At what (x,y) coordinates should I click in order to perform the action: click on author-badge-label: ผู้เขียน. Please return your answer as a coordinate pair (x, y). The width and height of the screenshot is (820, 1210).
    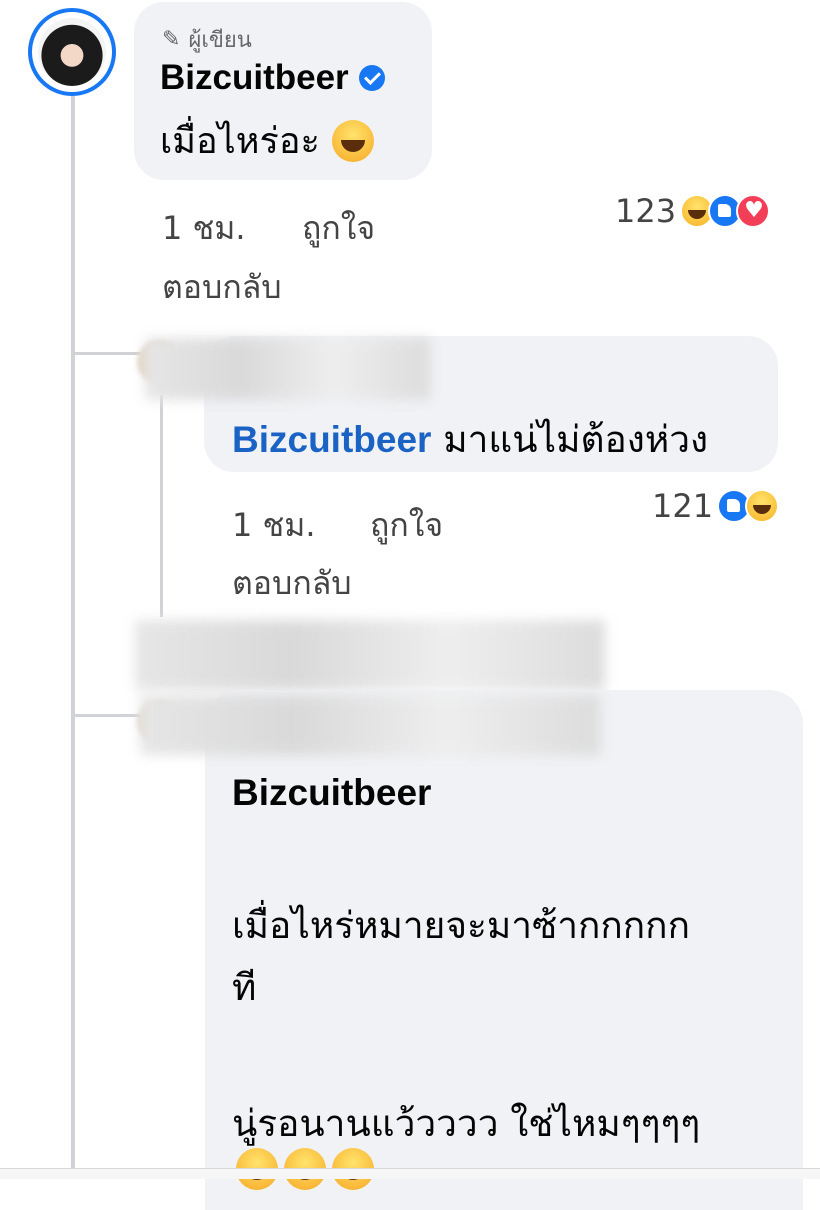
    Looking at the image, I should click on (220, 40).